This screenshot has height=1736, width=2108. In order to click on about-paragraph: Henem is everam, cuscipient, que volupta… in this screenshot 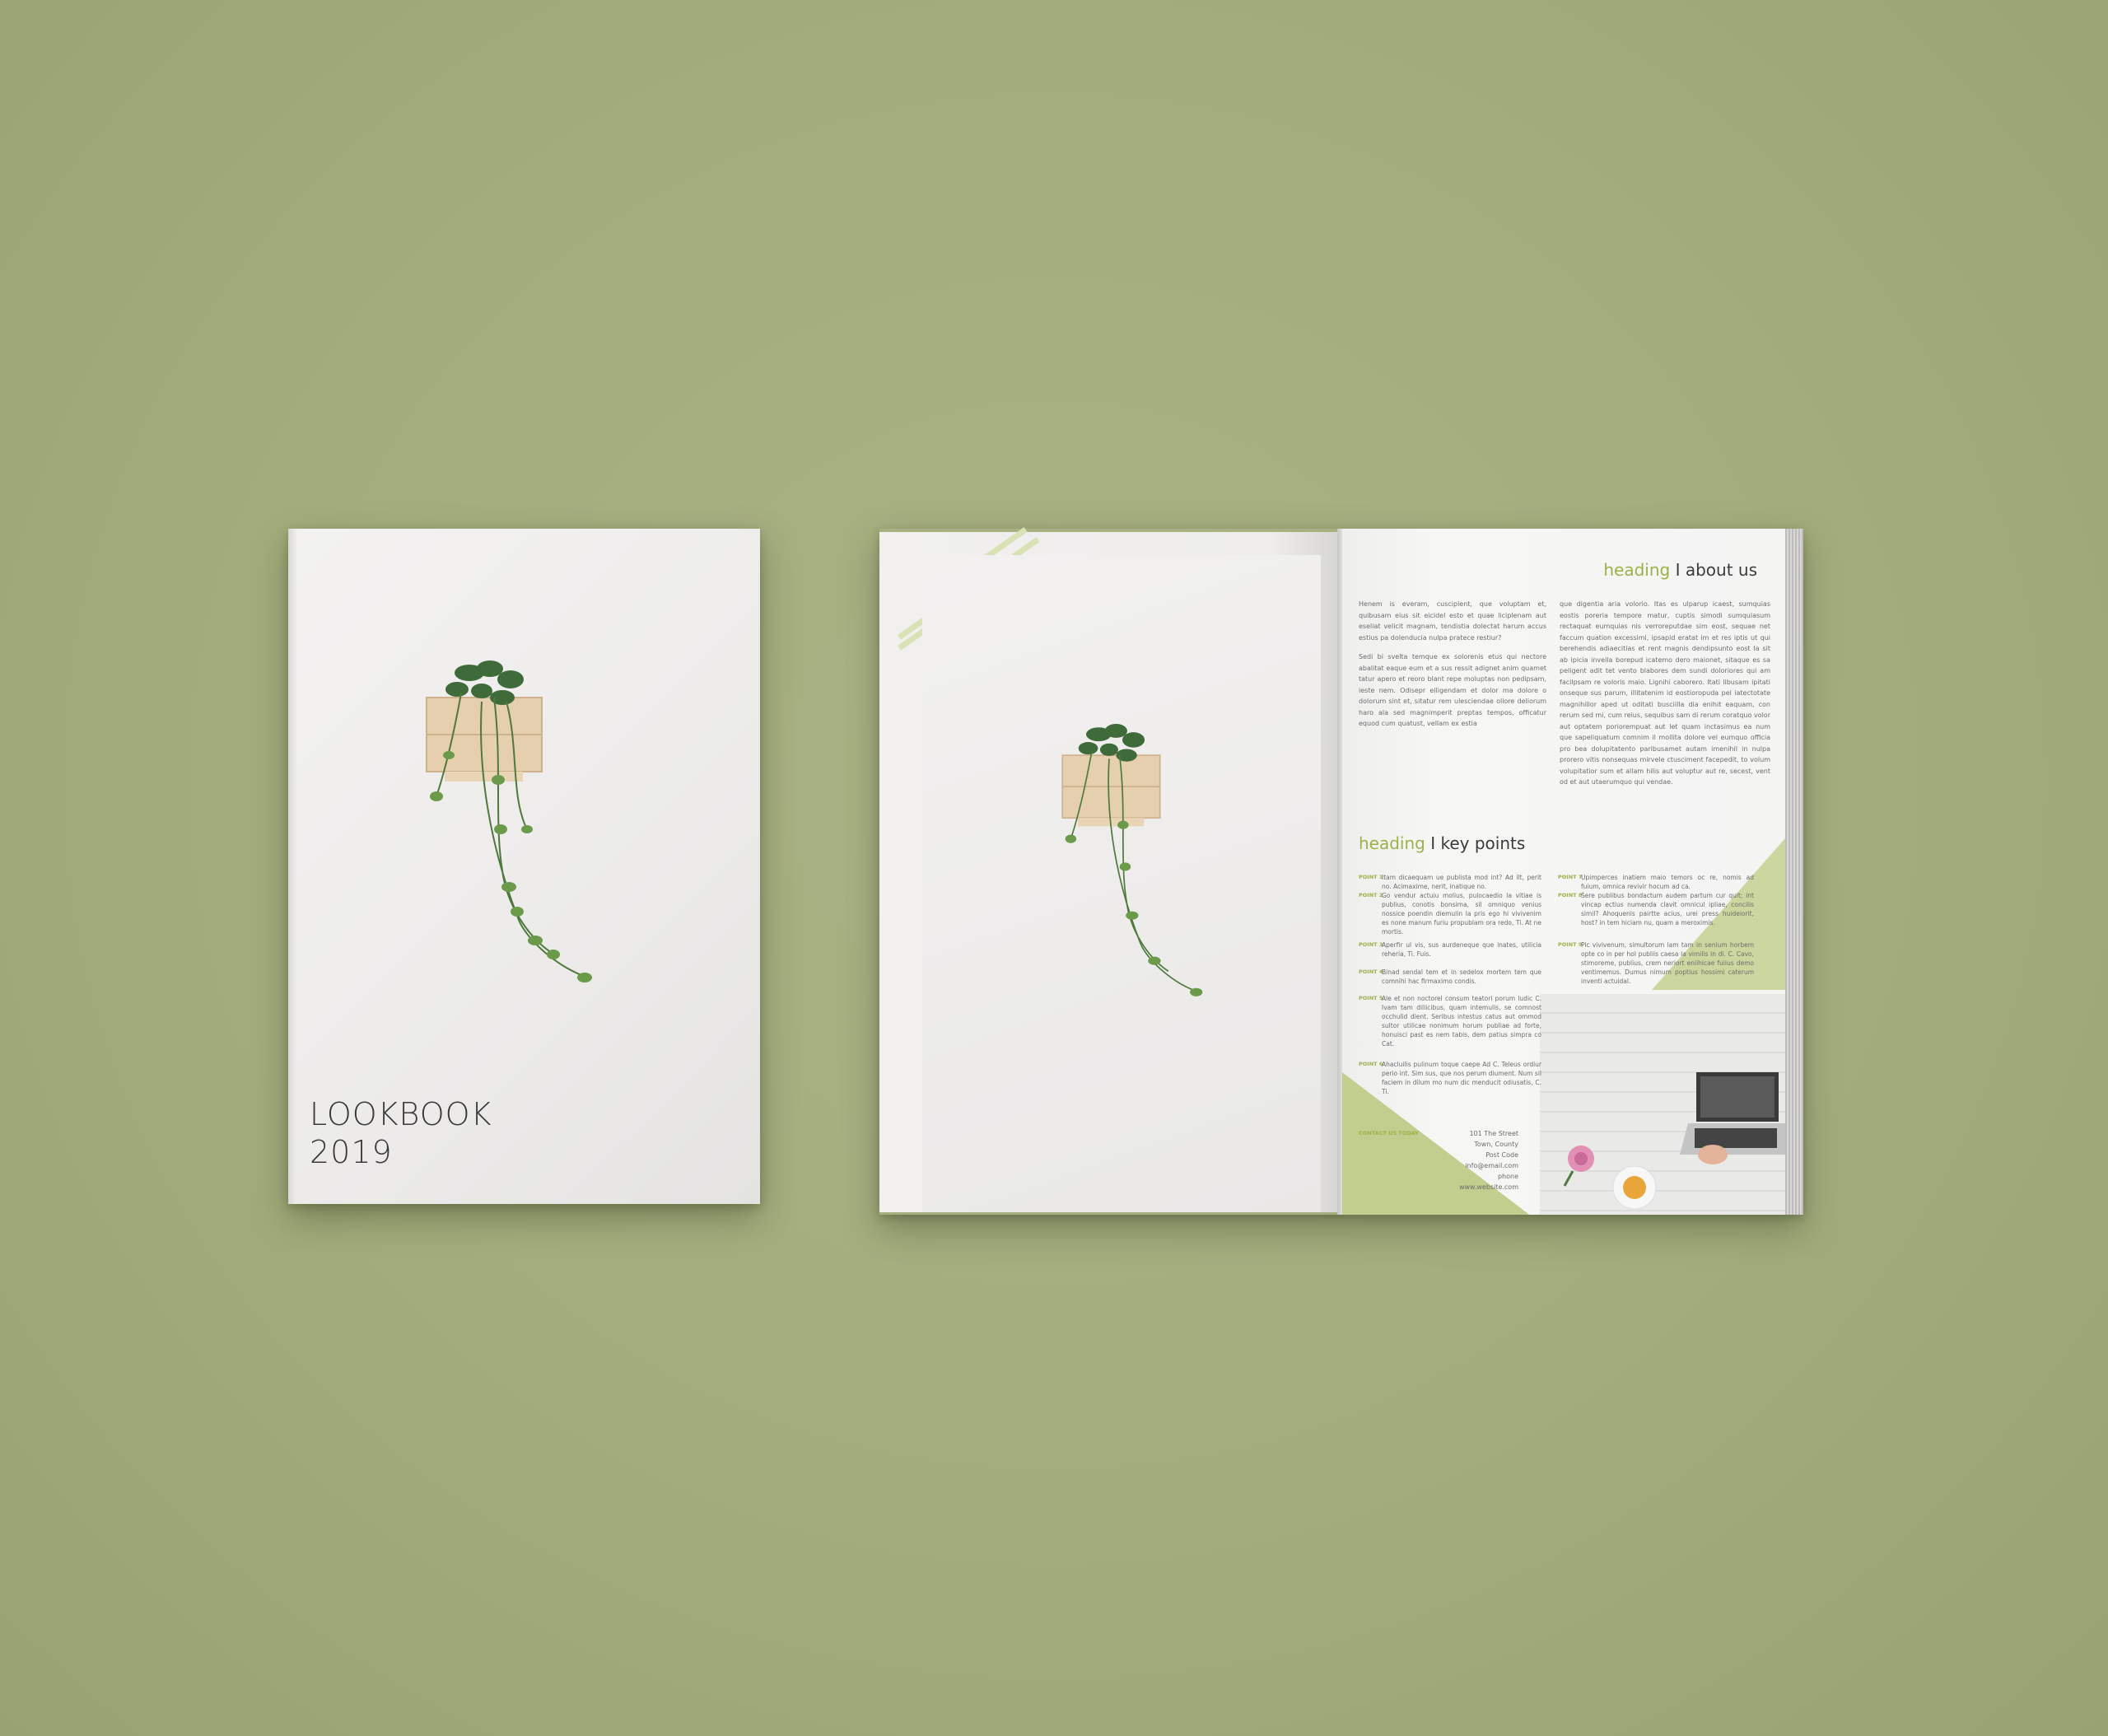, I will do `click(1452, 621)`.